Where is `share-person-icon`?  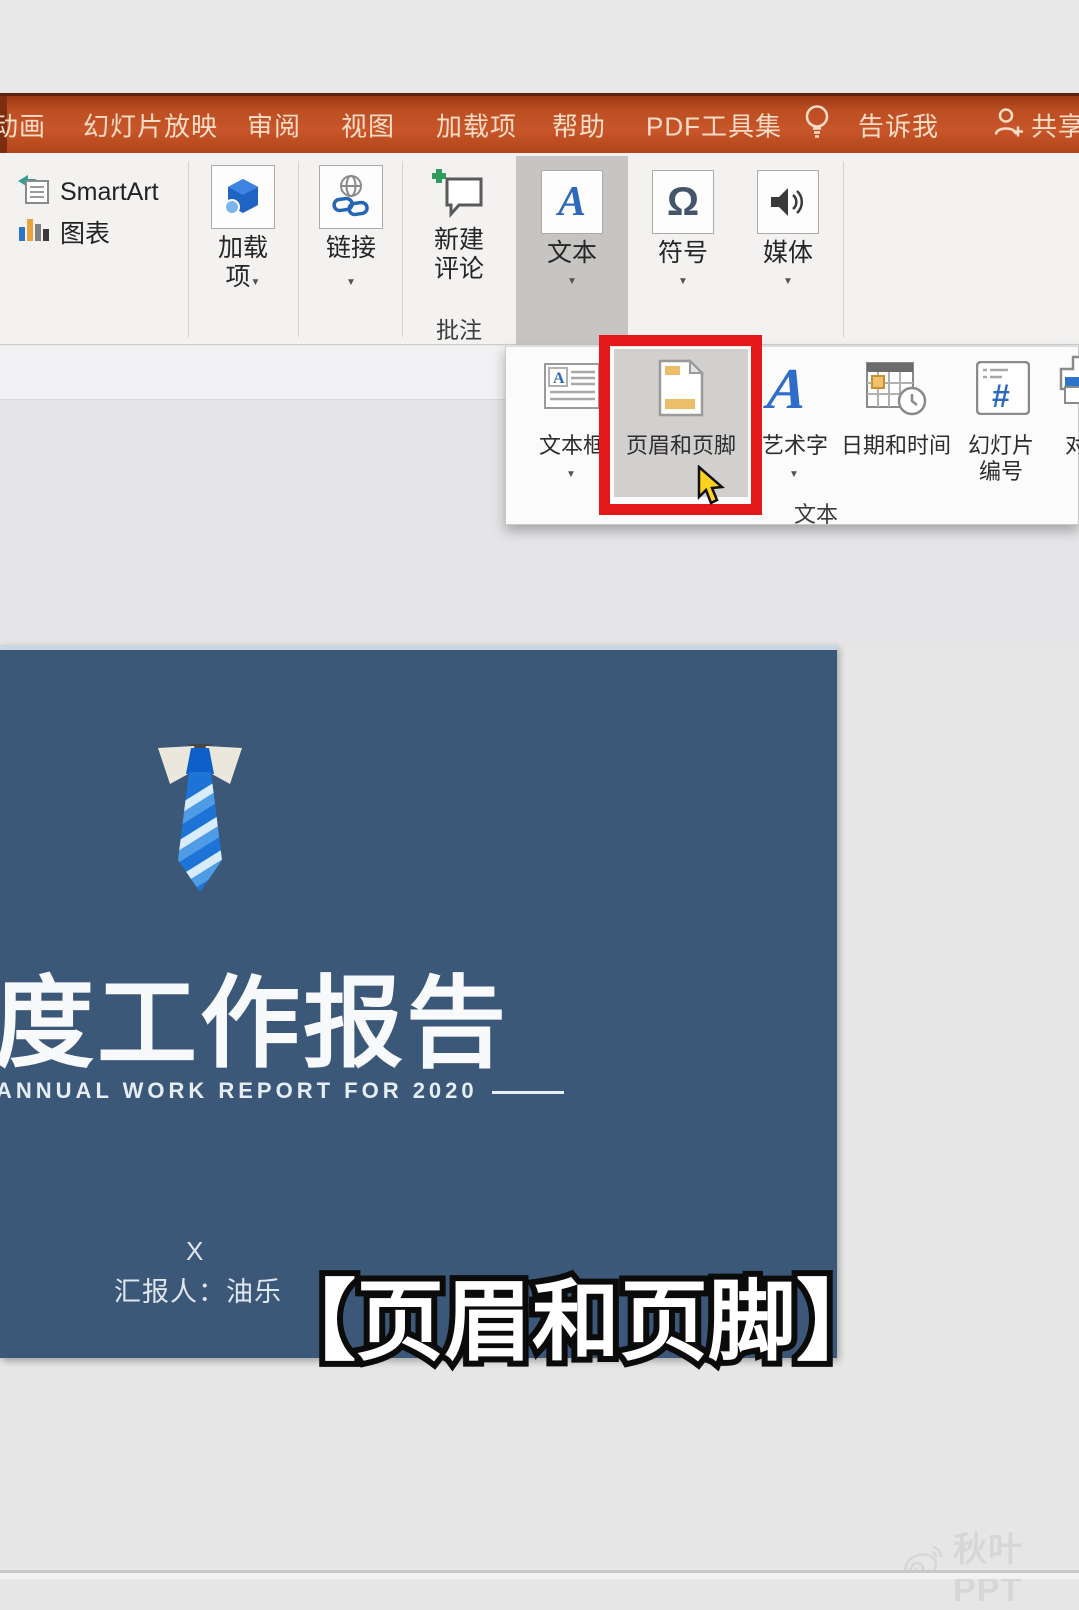
share-person-icon is located at coordinates (1009, 124).